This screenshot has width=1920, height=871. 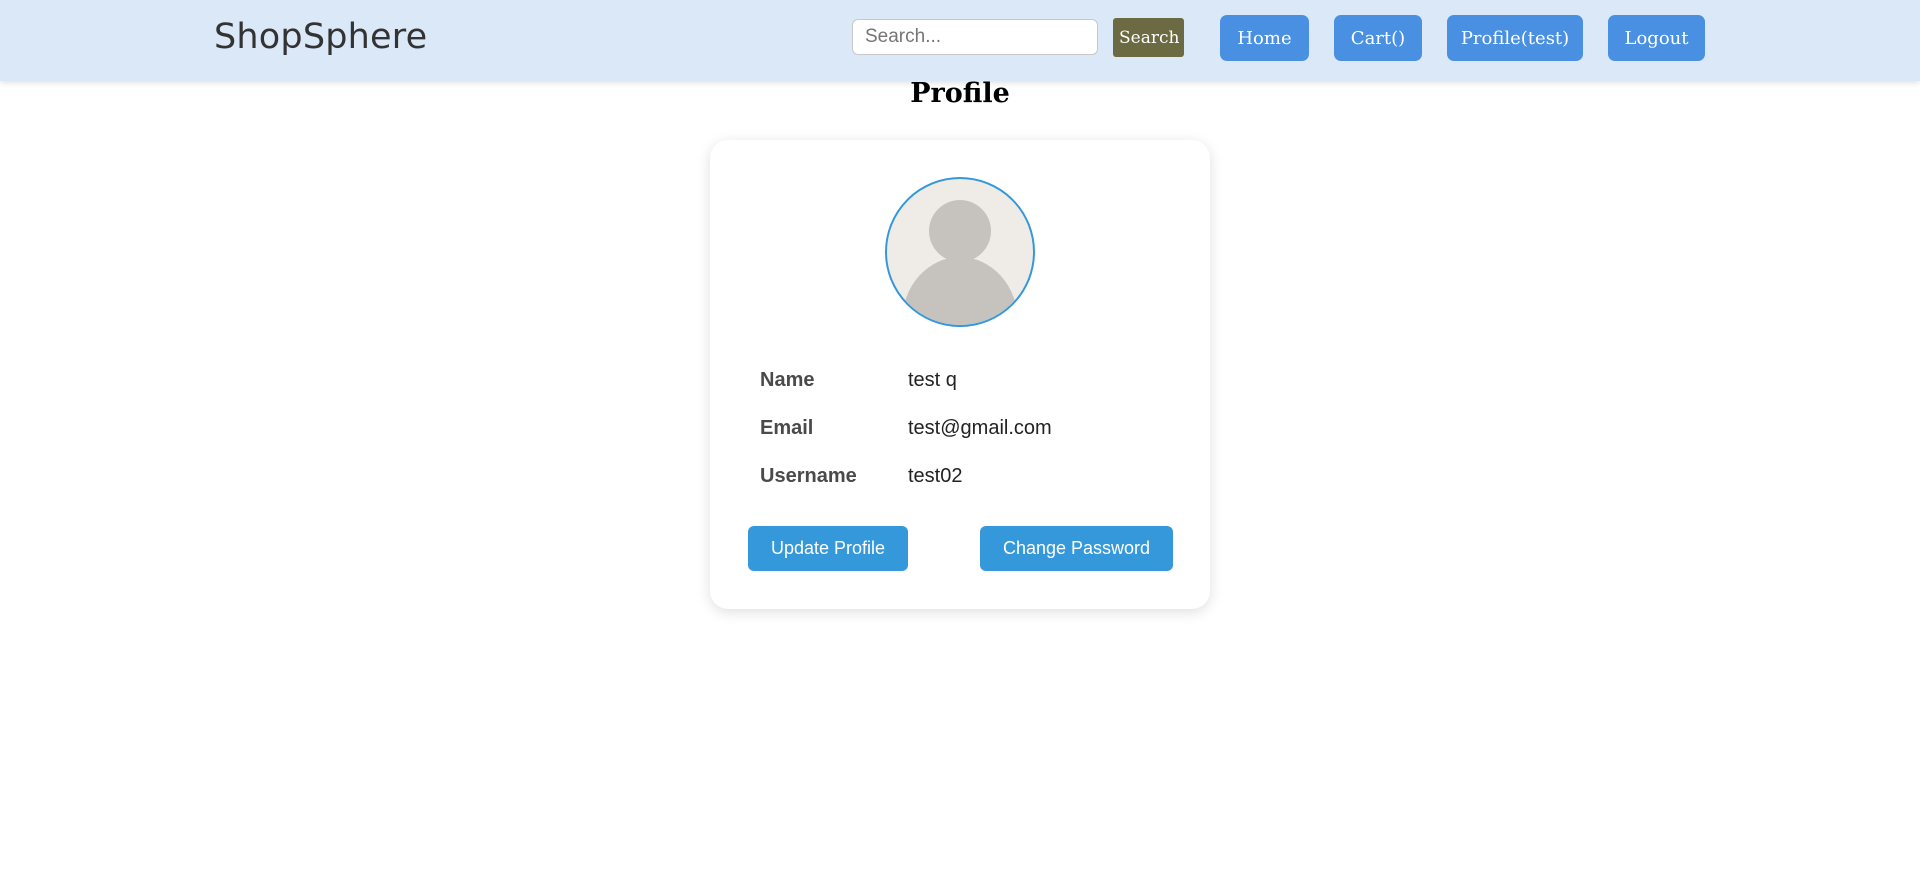 What do you see at coordinates (1076, 548) in the screenshot?
I see `change-password-button: Change Password` at bounding box center [1076, 548].